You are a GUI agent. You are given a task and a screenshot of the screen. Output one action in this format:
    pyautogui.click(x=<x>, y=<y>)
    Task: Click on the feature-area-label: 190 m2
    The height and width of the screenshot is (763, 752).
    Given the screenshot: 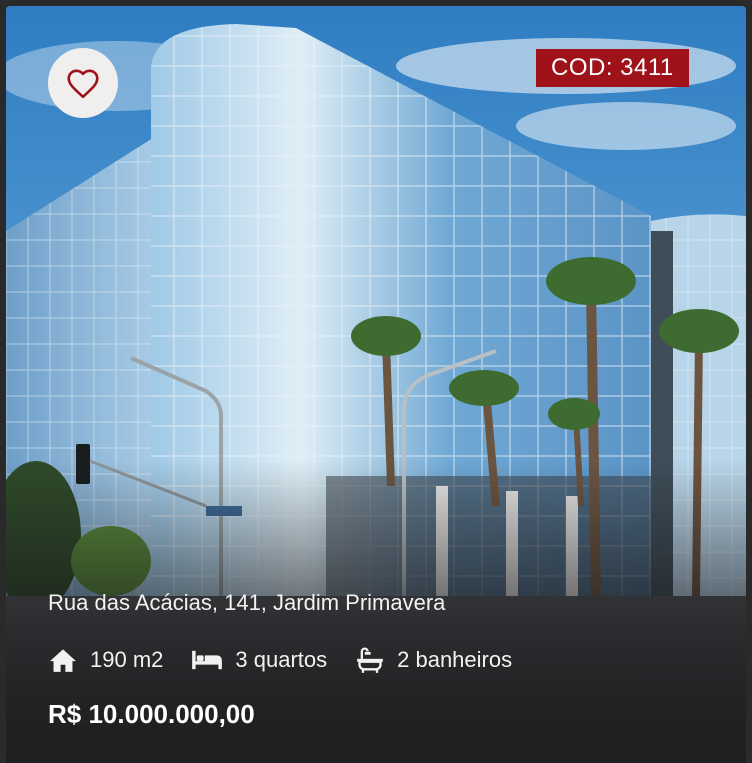 What is the action you would take?
    pyautogui.click(x=127, y=659)
    